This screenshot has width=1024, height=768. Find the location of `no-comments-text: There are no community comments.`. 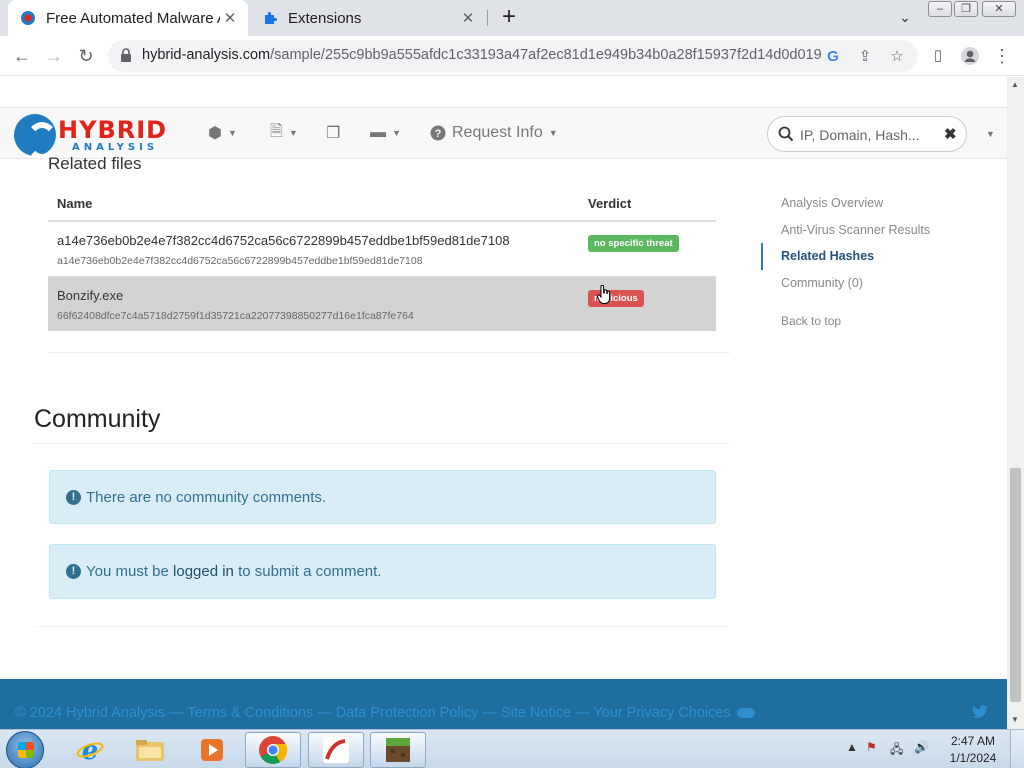

no-comments-text: There are no community comments. is located at coordinates (206, 497).